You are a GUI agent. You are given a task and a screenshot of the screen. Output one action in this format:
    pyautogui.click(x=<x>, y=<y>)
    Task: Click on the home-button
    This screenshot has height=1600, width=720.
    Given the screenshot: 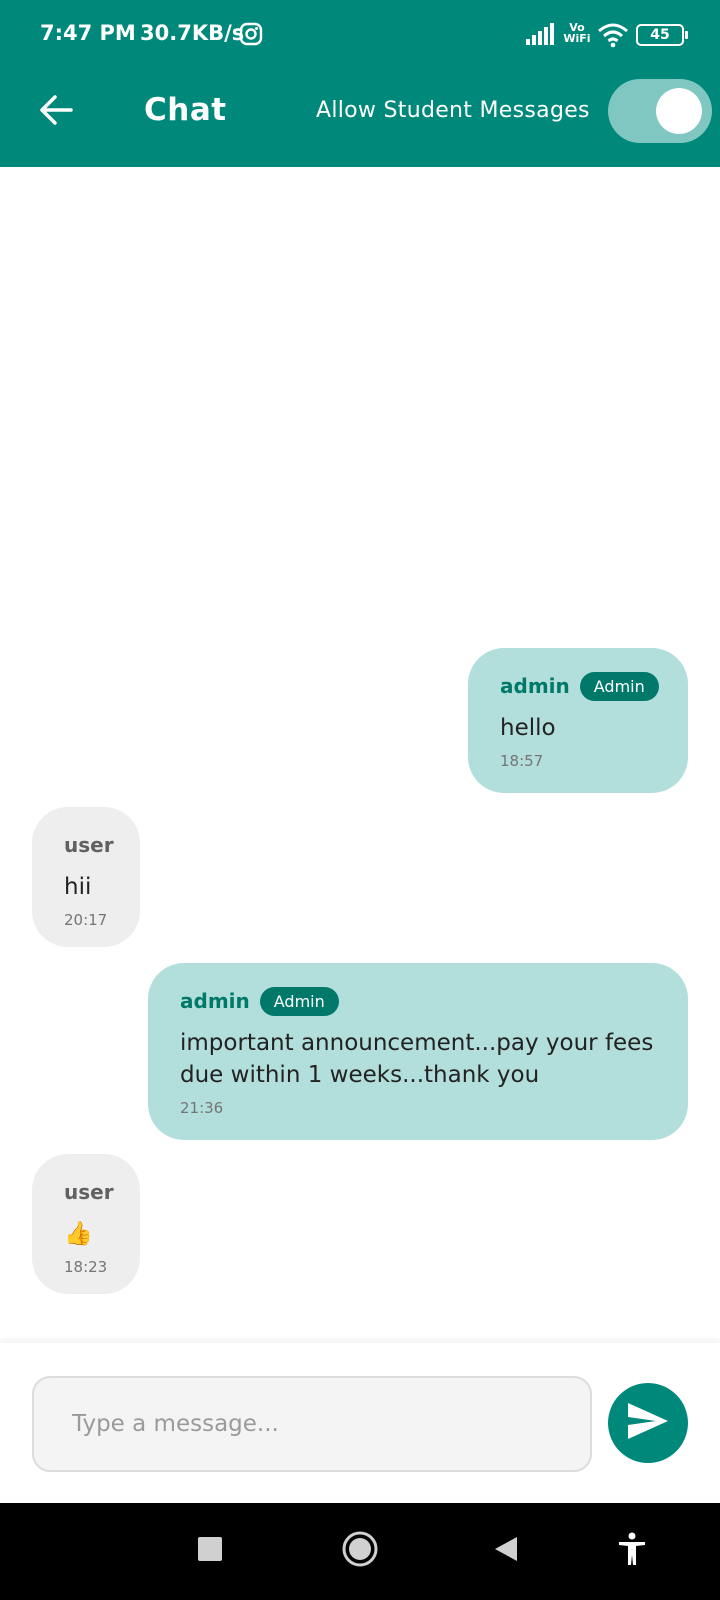 What is the action you would take?
    pyautogui.click(x=360, y=1551)
    